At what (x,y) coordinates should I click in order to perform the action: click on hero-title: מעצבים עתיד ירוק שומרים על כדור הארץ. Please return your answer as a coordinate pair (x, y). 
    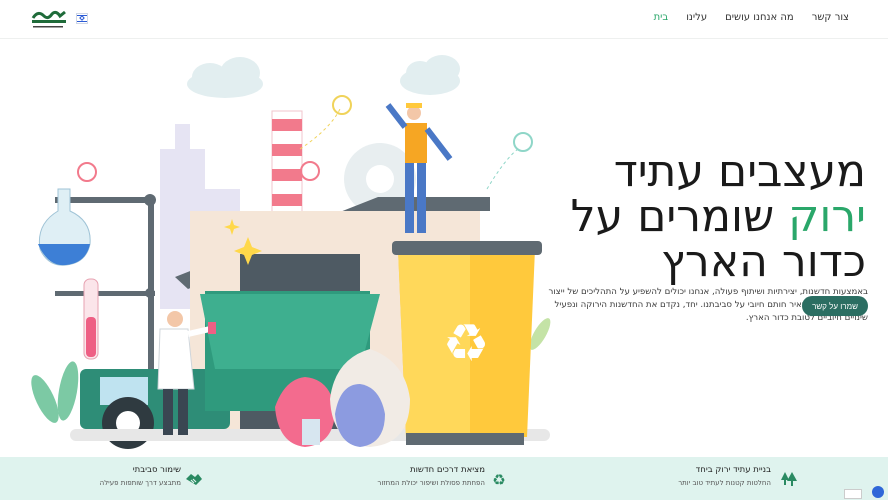
    Looking at the image, I should click on (696, 216).